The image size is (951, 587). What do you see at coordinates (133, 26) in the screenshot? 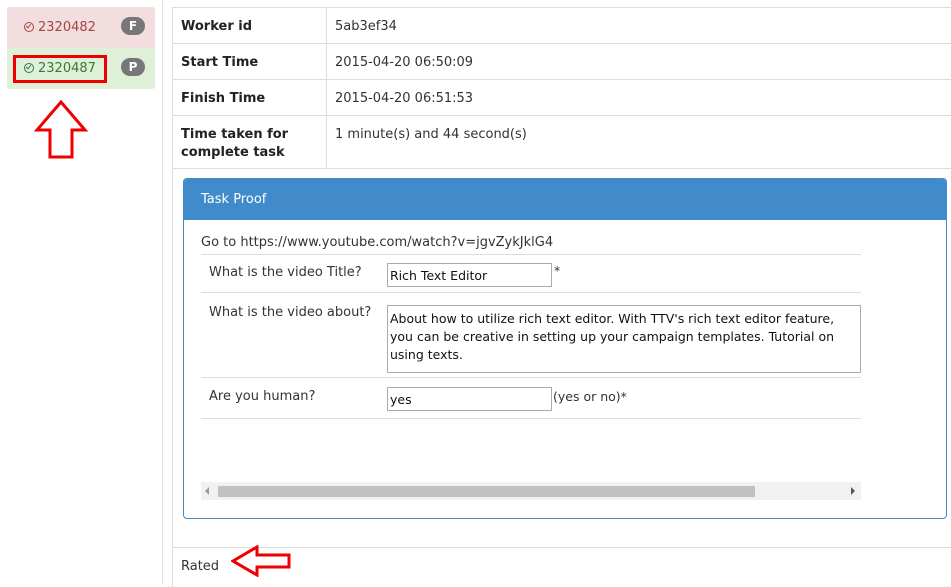
I see `status-badge: F` at bounding box center [133, 26].